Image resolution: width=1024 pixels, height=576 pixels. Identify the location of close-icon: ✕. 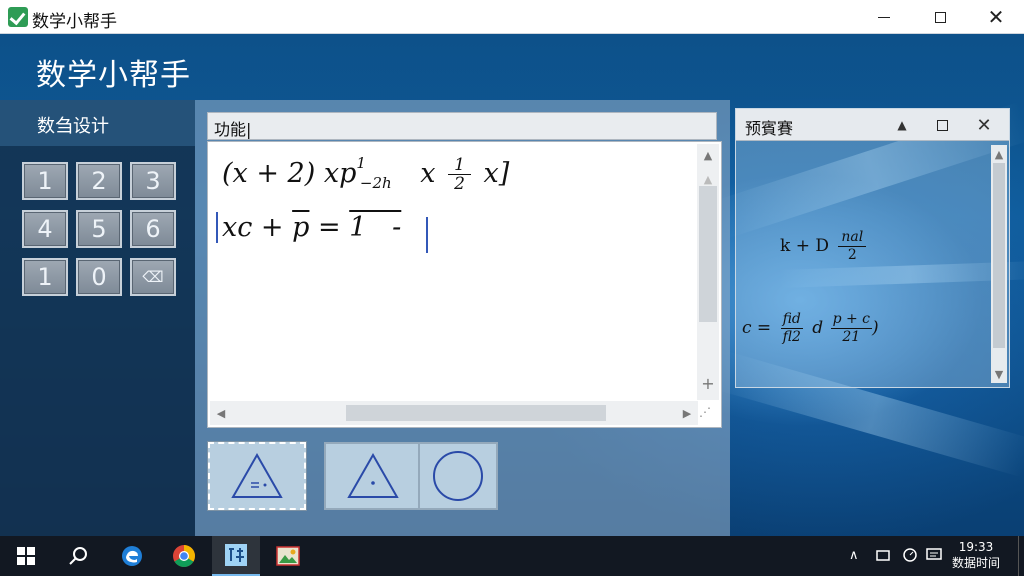
(996, 17).